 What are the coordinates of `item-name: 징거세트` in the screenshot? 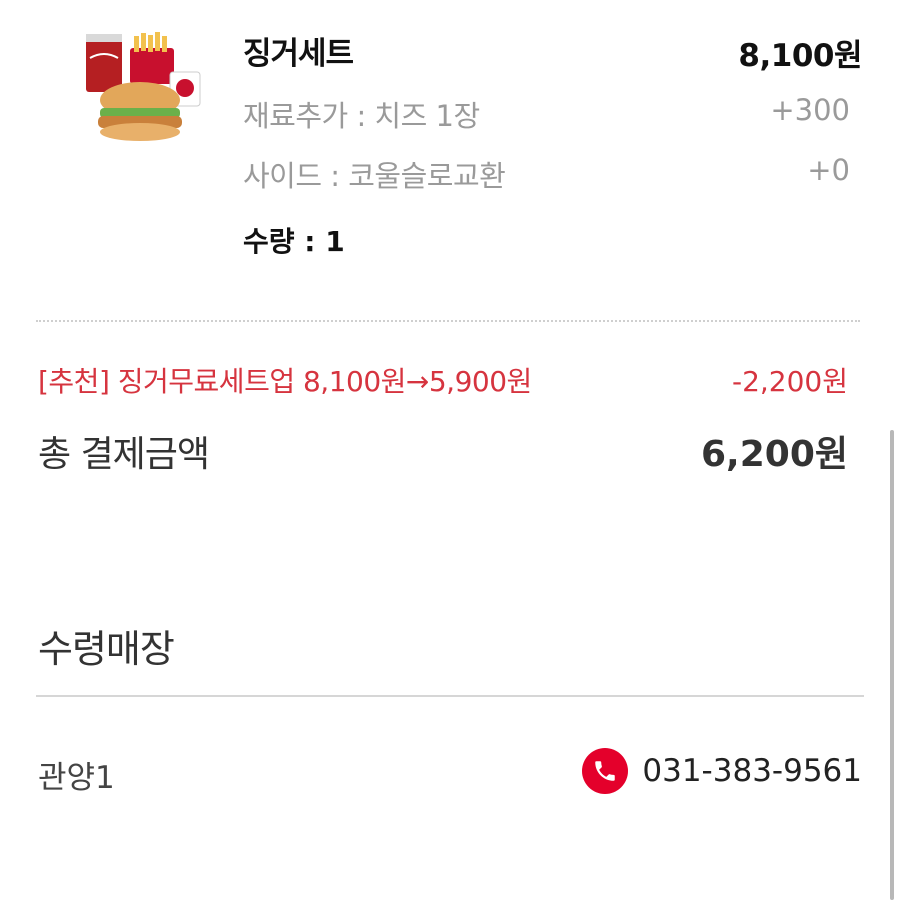 It's located at (298, 54).